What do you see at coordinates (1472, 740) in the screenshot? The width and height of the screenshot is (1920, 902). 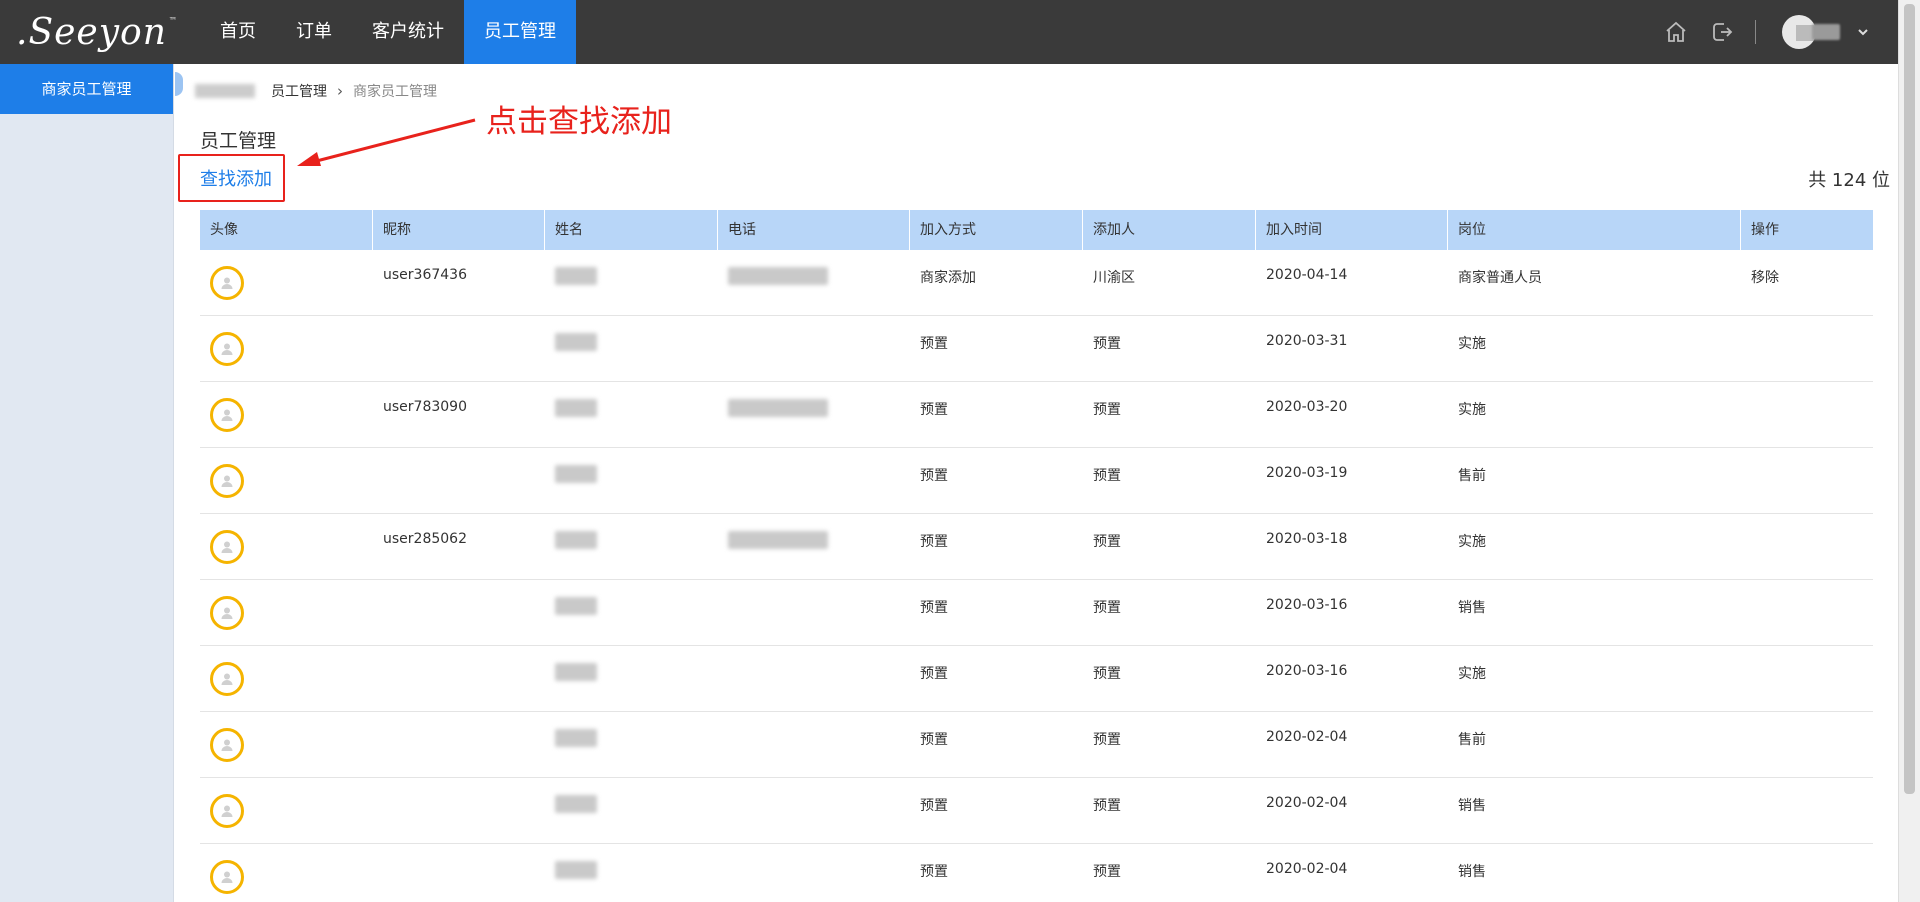 I see `cell-position: 售前` at bounding box center [1472, 740].